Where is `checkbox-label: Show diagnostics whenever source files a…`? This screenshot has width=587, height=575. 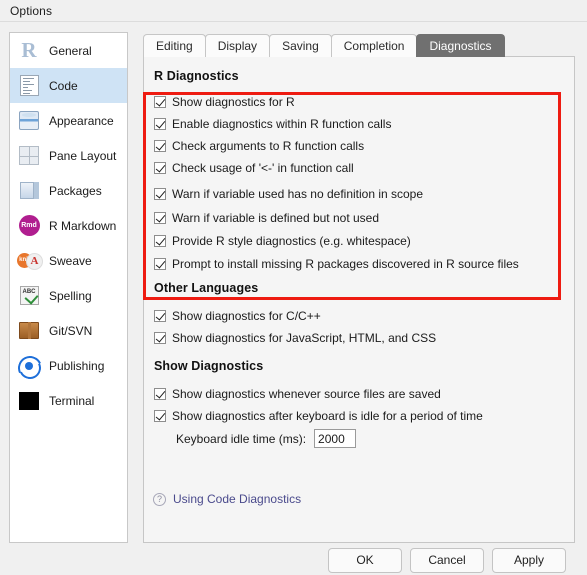 checkbox-label: Show diagnostics whenever source files a… is located at coordinates (306, 393).